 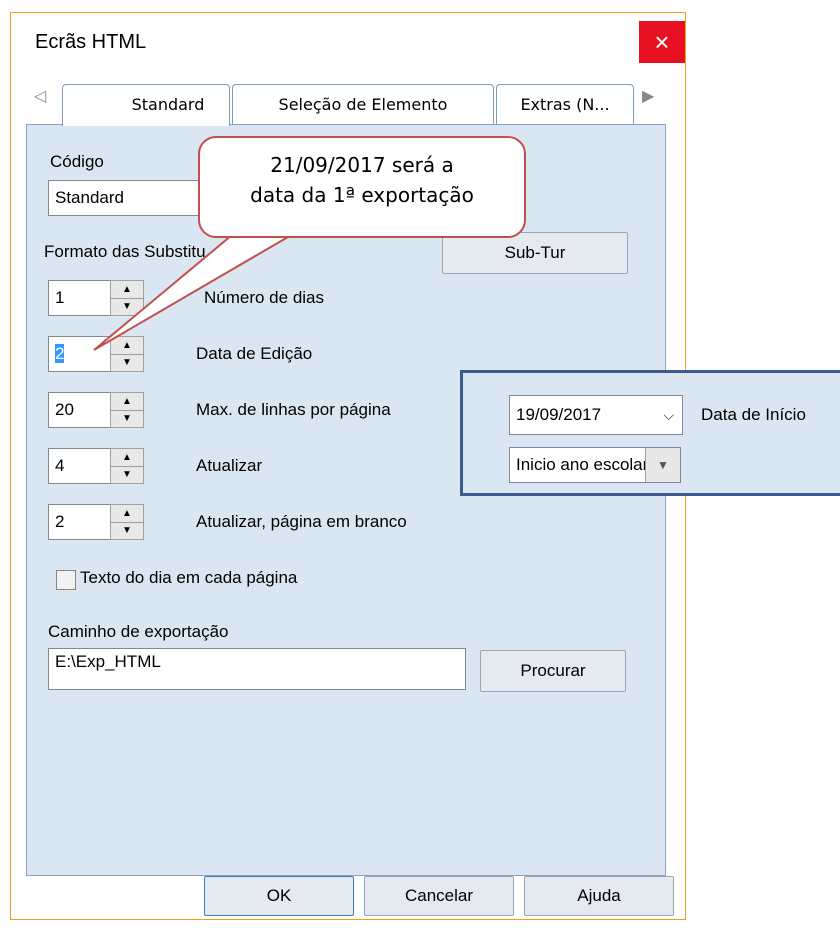 I want to click on start-date-label: Data de Início, so click(x=753, y=414).